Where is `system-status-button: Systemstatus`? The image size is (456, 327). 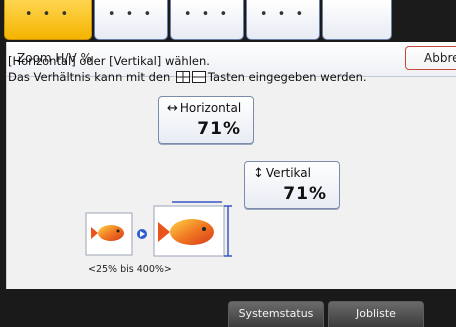
system-status-button: Systemstatus is located at coordinates (276, 314).